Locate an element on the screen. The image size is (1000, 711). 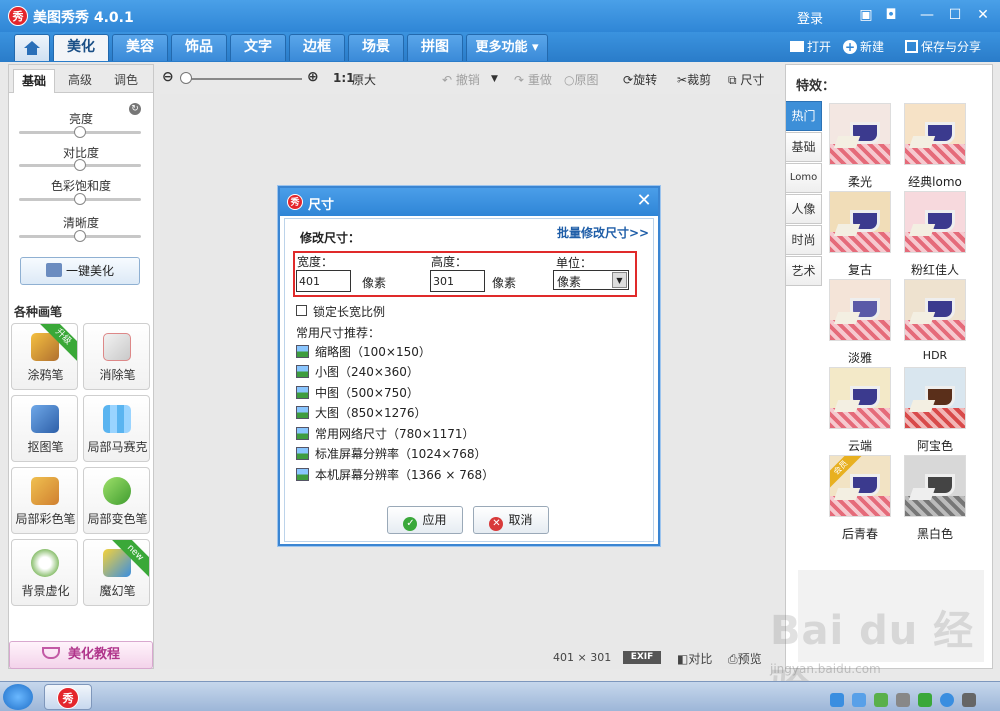
height-input: 301 is located at coordinates (457, 281).